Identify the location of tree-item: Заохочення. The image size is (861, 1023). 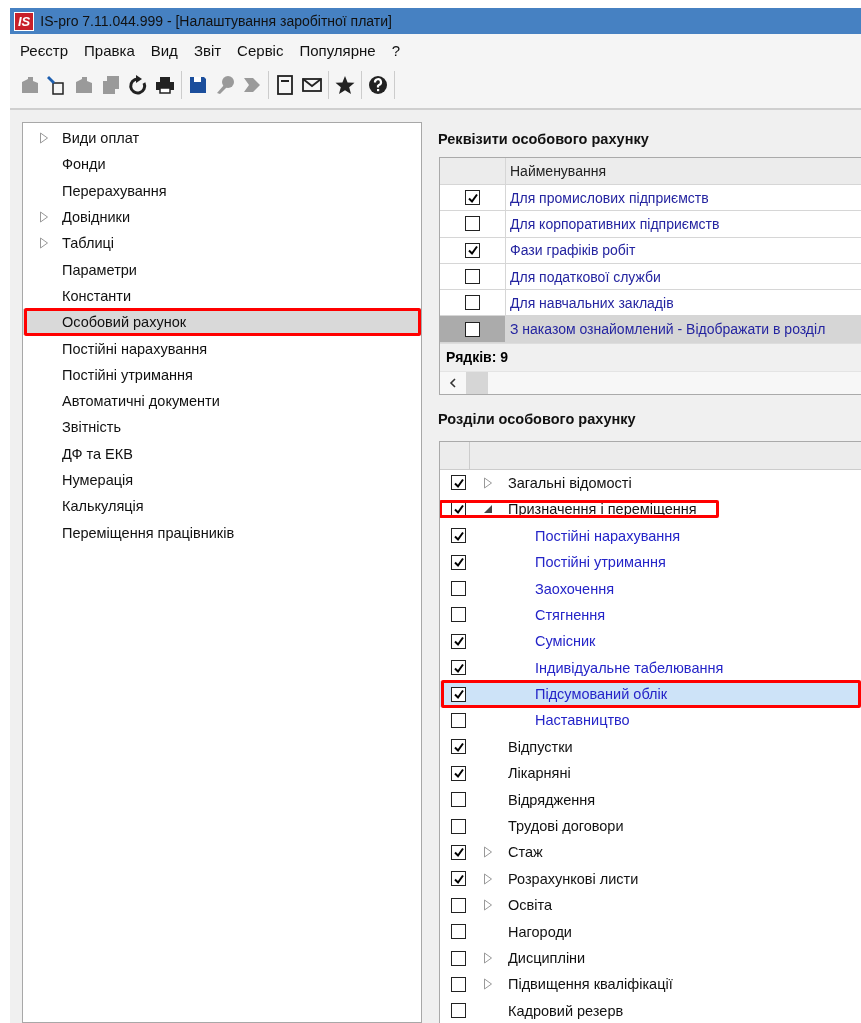
(575, 588).